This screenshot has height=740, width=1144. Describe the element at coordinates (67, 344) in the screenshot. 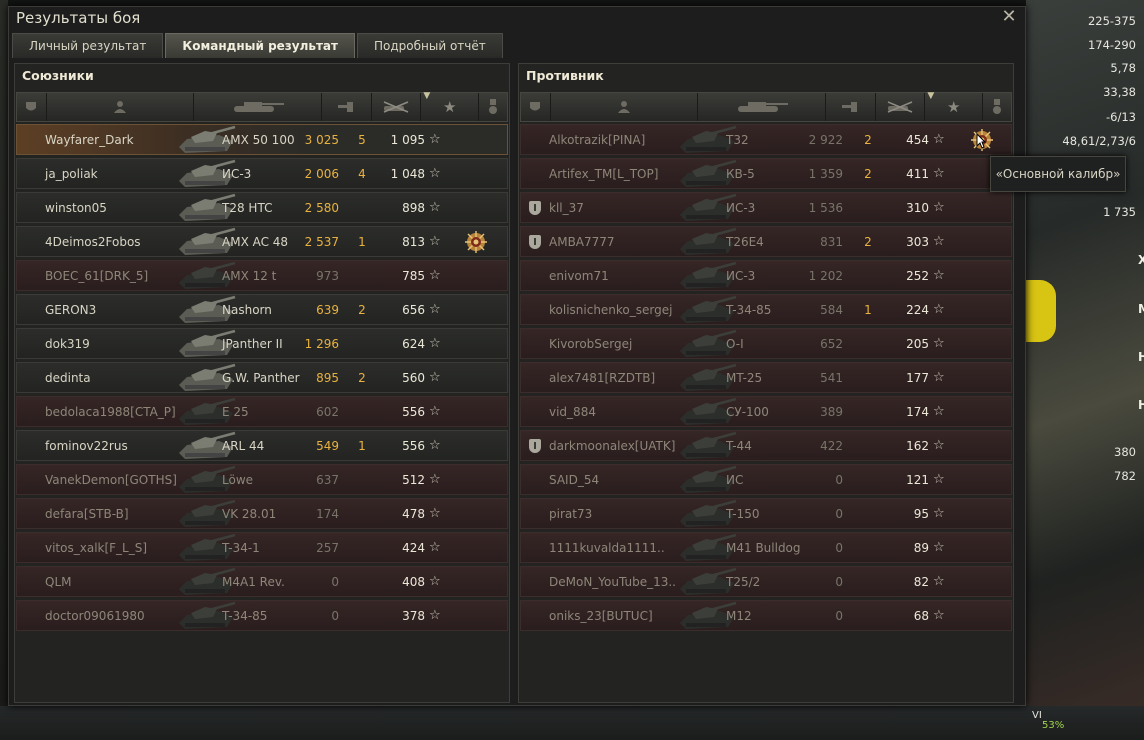

I see `player-name: dok319` at that location.